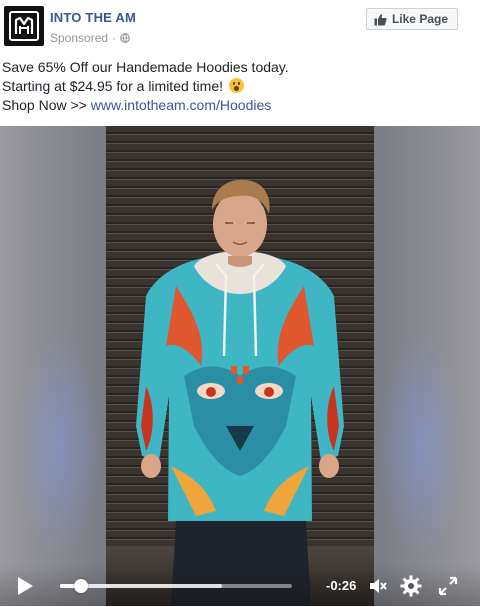 This screenshot has height=607, width=480. What do you see at coordinates (125, 38) in the screenshot?
I see `globe-icon` at bounding box center [125, 38].